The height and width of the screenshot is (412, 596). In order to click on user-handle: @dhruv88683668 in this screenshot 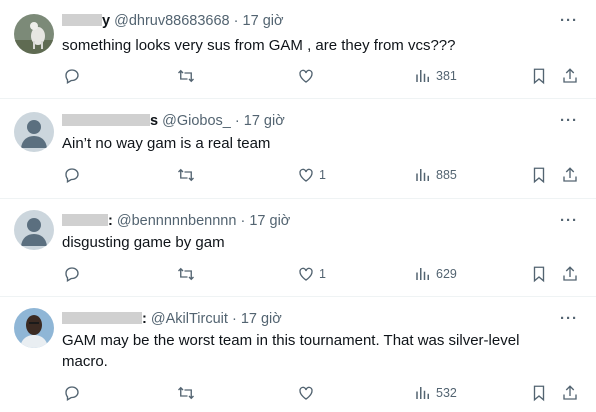, I will do `click(172, 21)`.